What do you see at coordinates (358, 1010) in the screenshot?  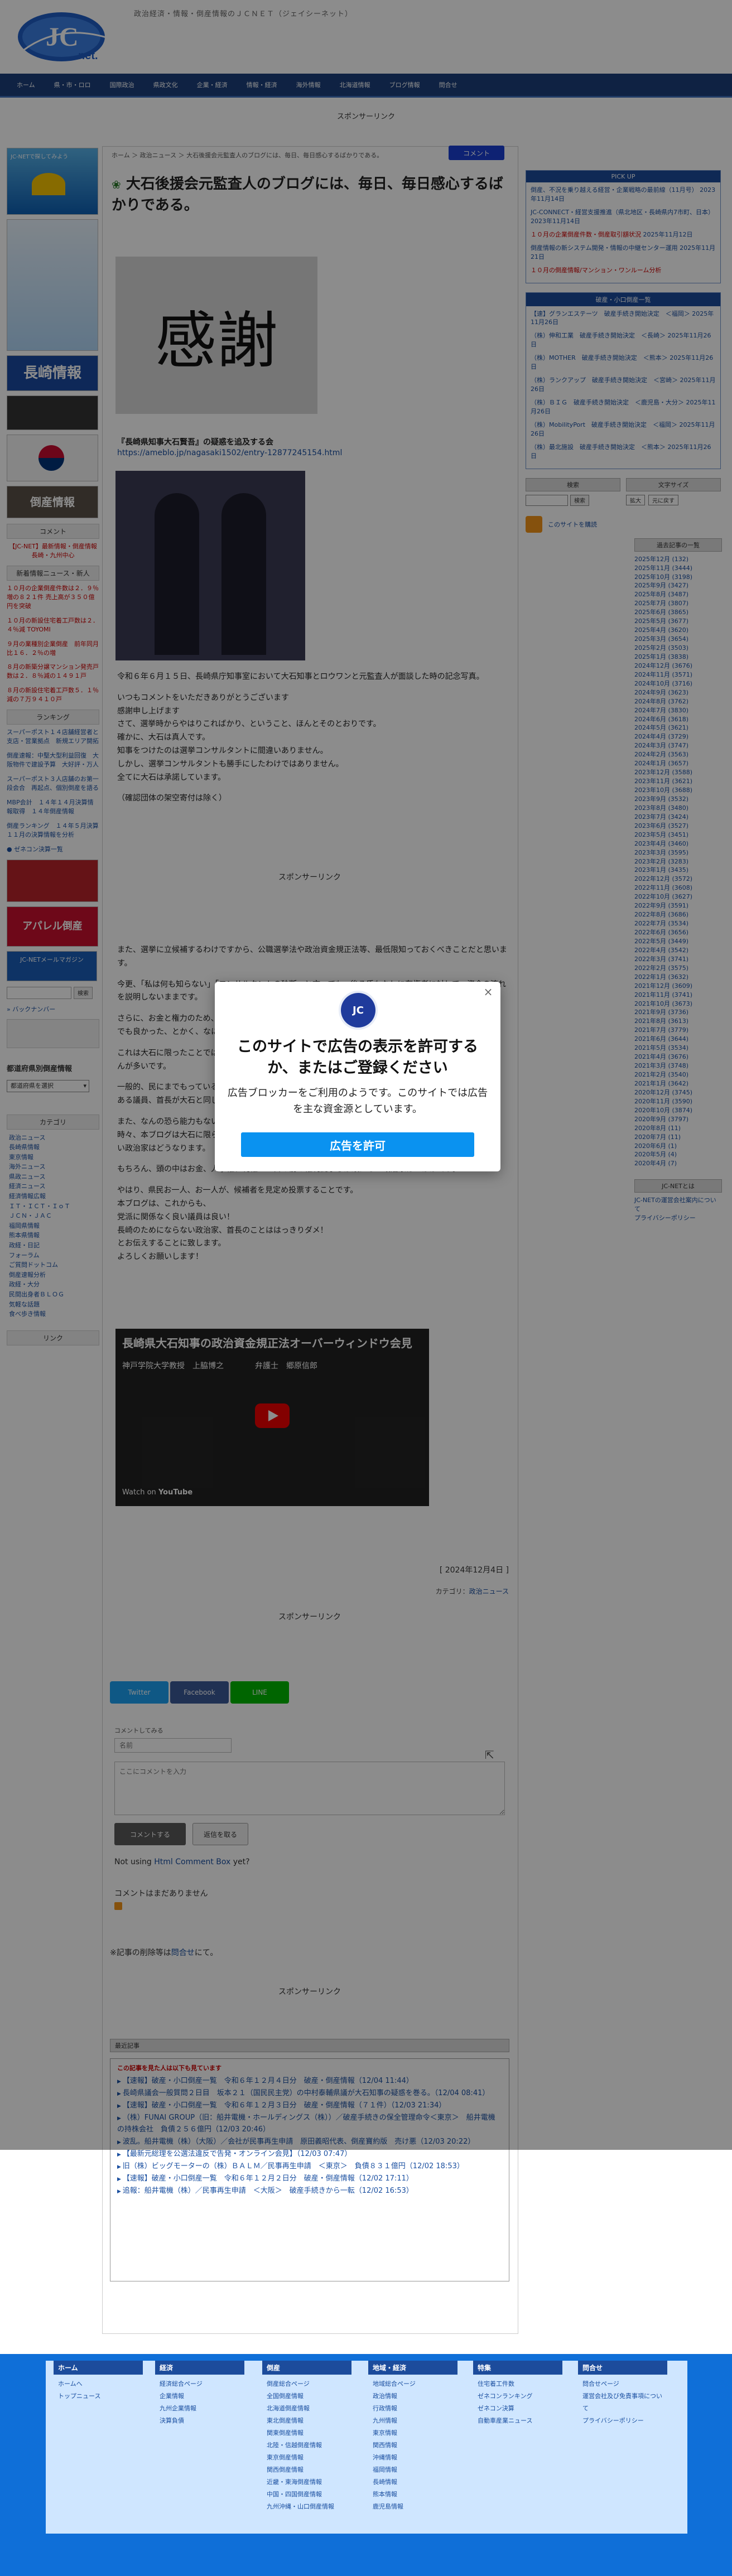 I see `modal-logo: JC` at bounding box center [358, 1010].